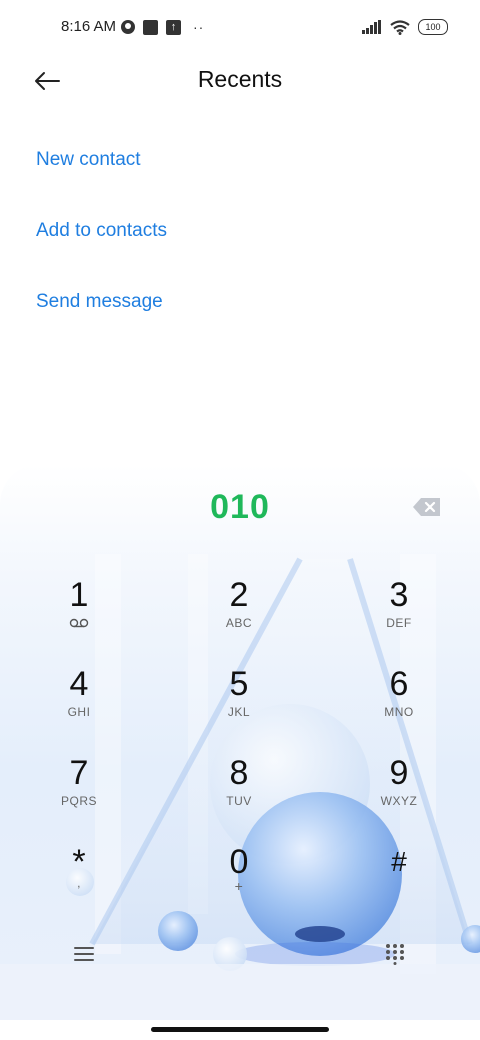 This screenshot has height=1040, width=480. What do you see at coordinates (88, 160) in the screenshot?
I see `new-contact-link: New contact` at bounding box center [88, 160].